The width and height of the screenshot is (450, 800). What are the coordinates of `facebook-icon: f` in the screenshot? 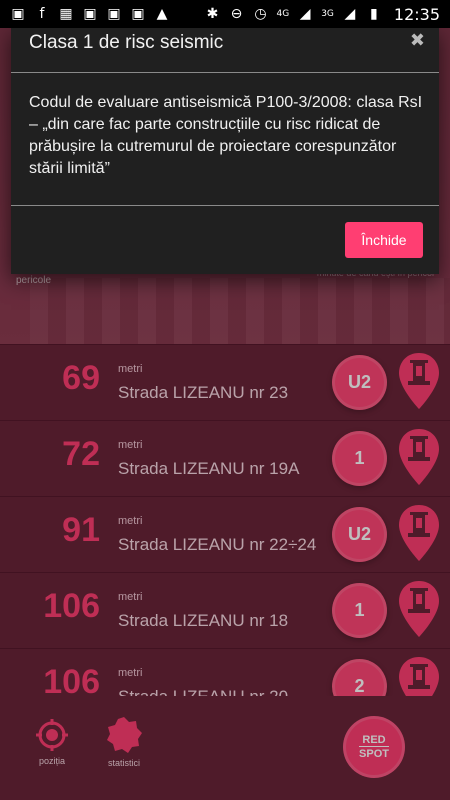 It's located at (42, 14).